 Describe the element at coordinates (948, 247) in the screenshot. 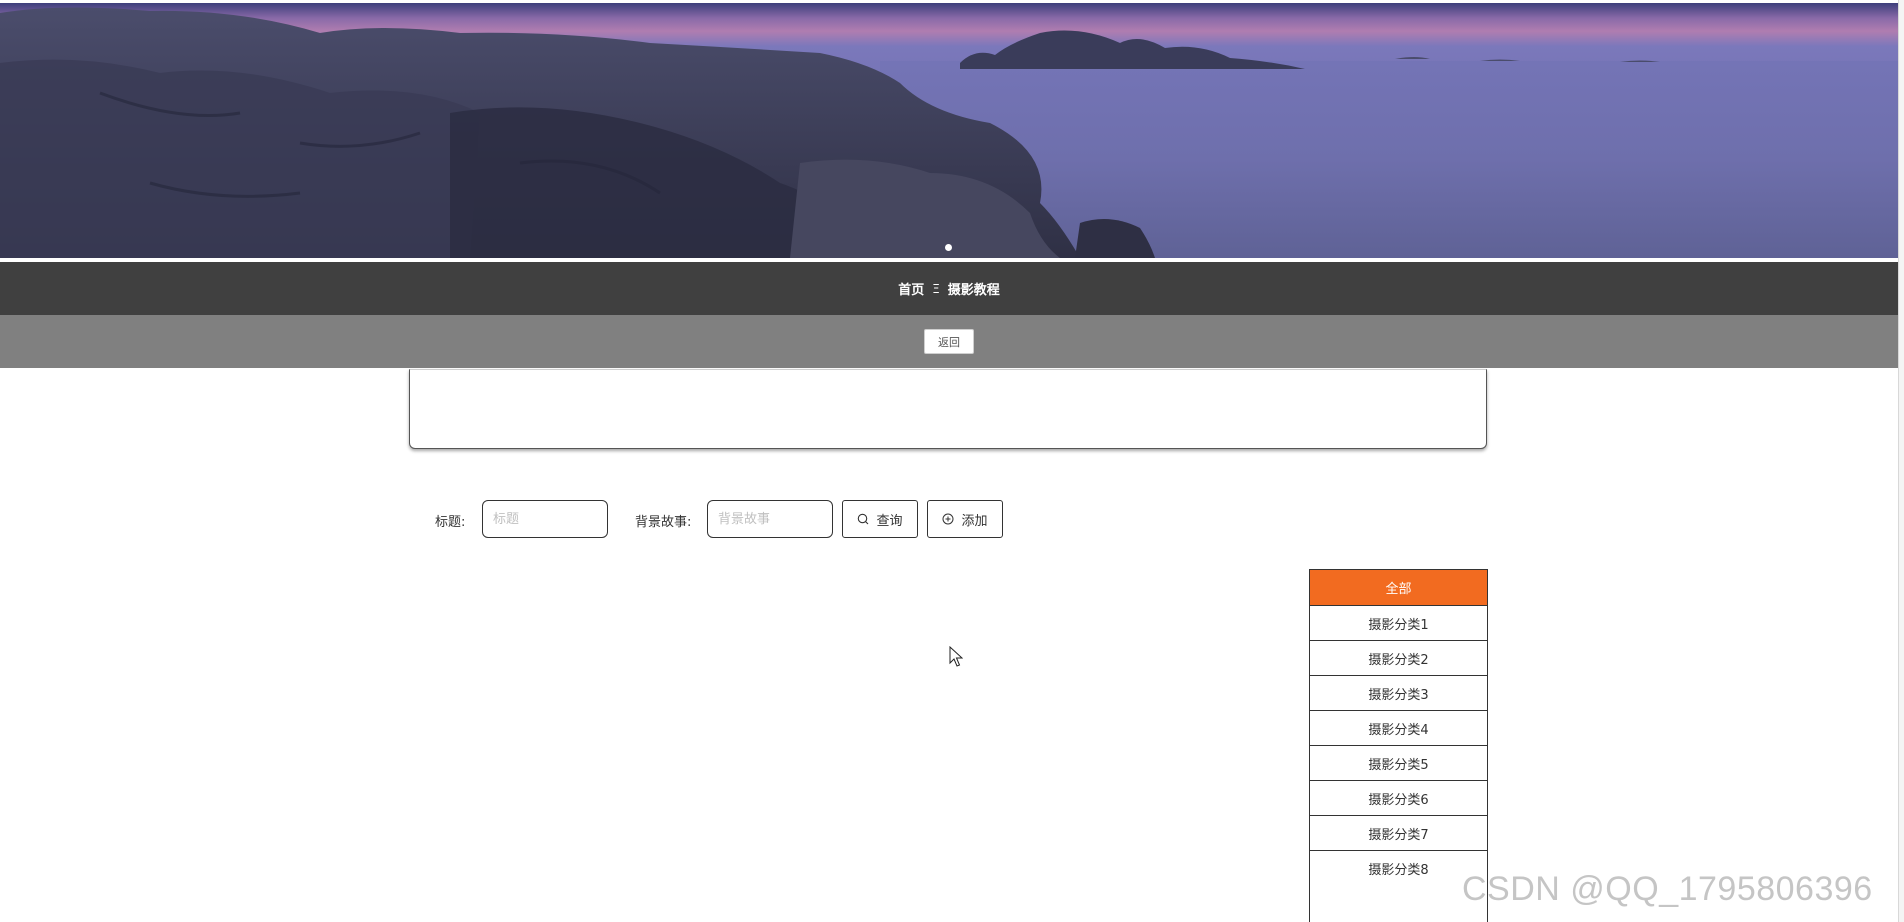

I see `carousel-indicator-dot` at that location.